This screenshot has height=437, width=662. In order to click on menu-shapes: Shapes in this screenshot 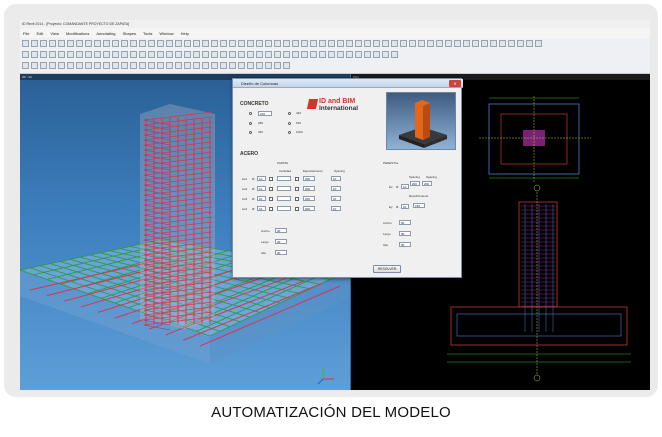, I will do `click(129, 33)`.